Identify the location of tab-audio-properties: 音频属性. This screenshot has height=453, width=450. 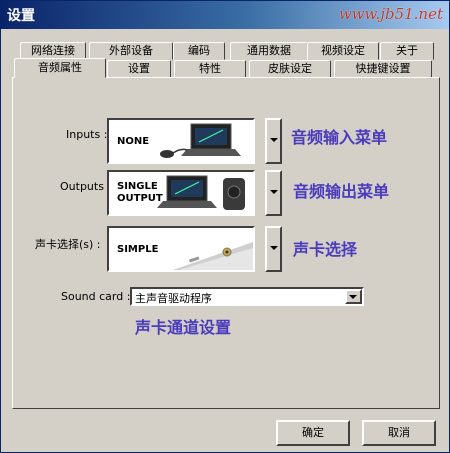
(60, 68).